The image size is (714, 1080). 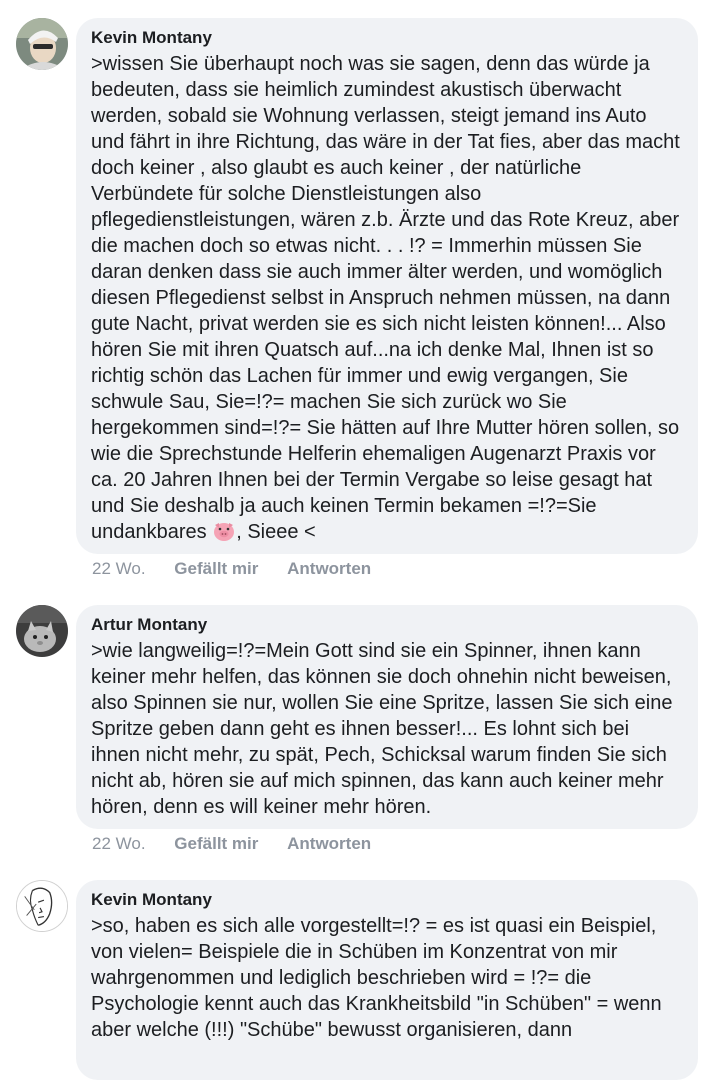 I want to click on comment-author: Artur Montany, so click(x=387, y=625).